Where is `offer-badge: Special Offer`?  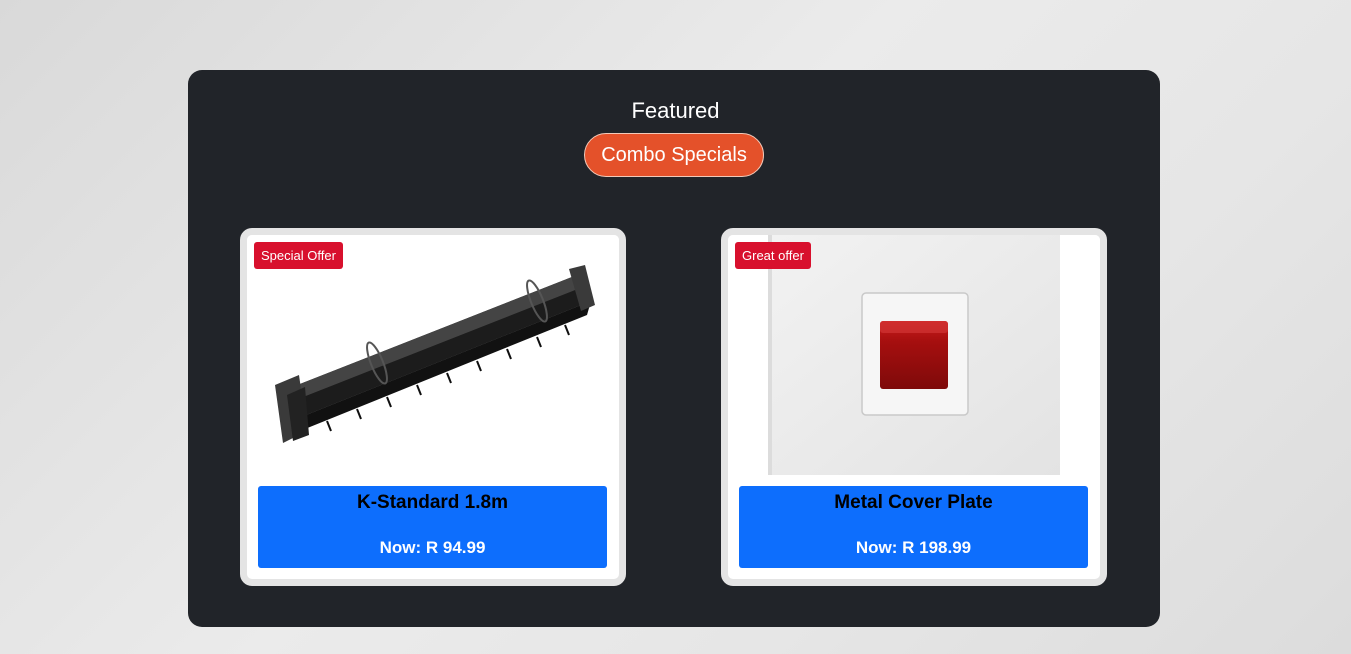
offer-badge: Special Offer is located at coordinates (298, 255).